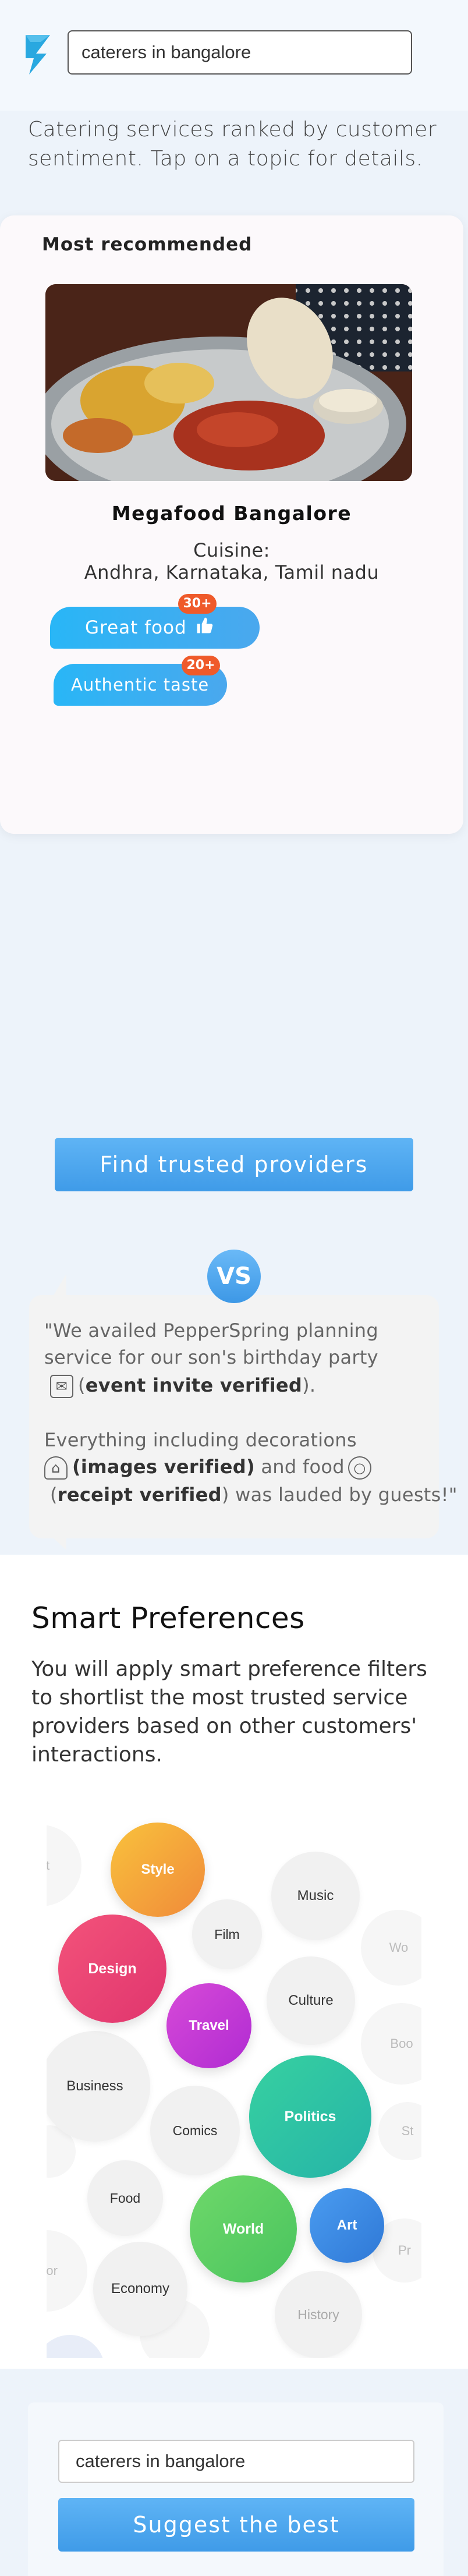  Describe the element at coordinates (311, 2001) in the screenshot. I see `preference-bubble-culture: Culture` at that location.